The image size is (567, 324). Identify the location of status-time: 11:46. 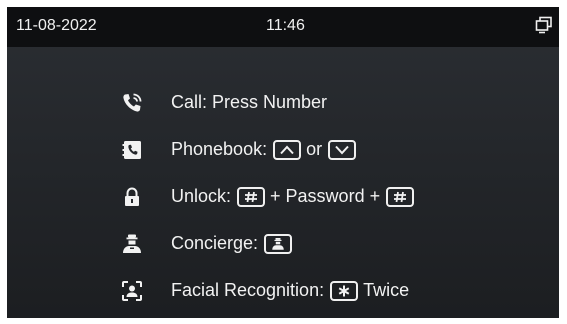
(285, 25).